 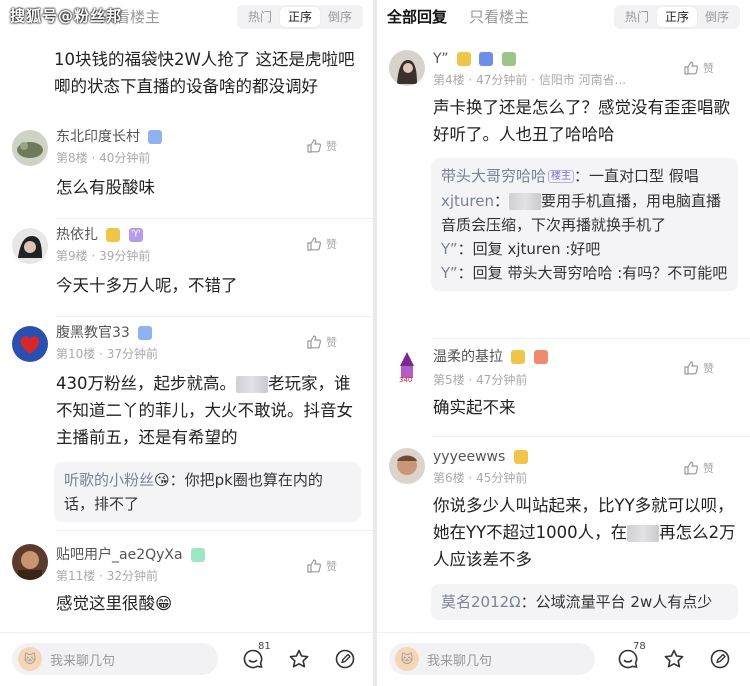 I want to click on comment-text: 感觉这里很酸😁, so click(x=114, y=603).